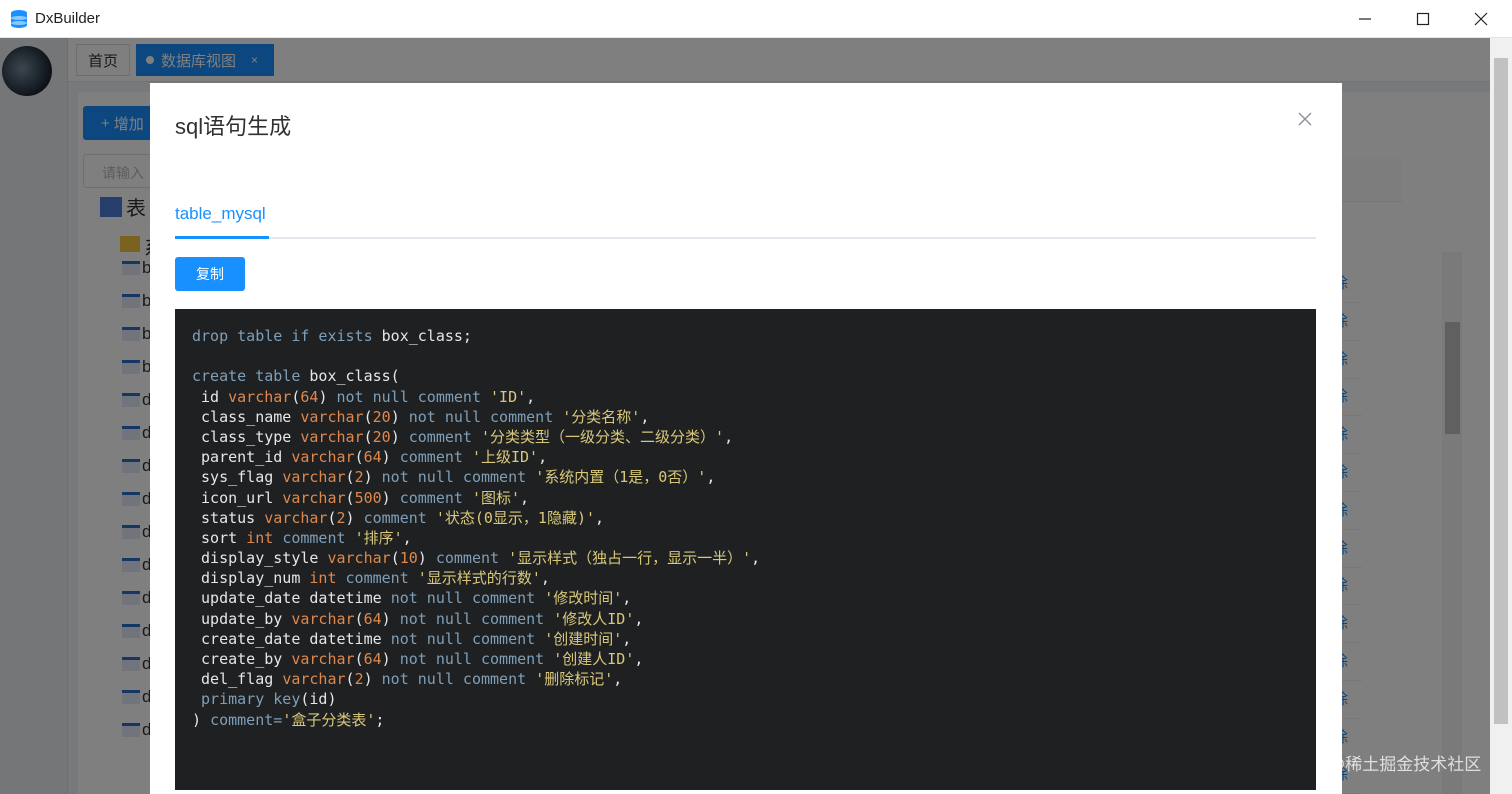 Image resolution: width=1512 pixels, height=794 pixels. What do you see at coordinates (621, 477) in the screenshot?
I see `code-token: '系统内置（1是，0否）'` at bounding box center [621, 477].